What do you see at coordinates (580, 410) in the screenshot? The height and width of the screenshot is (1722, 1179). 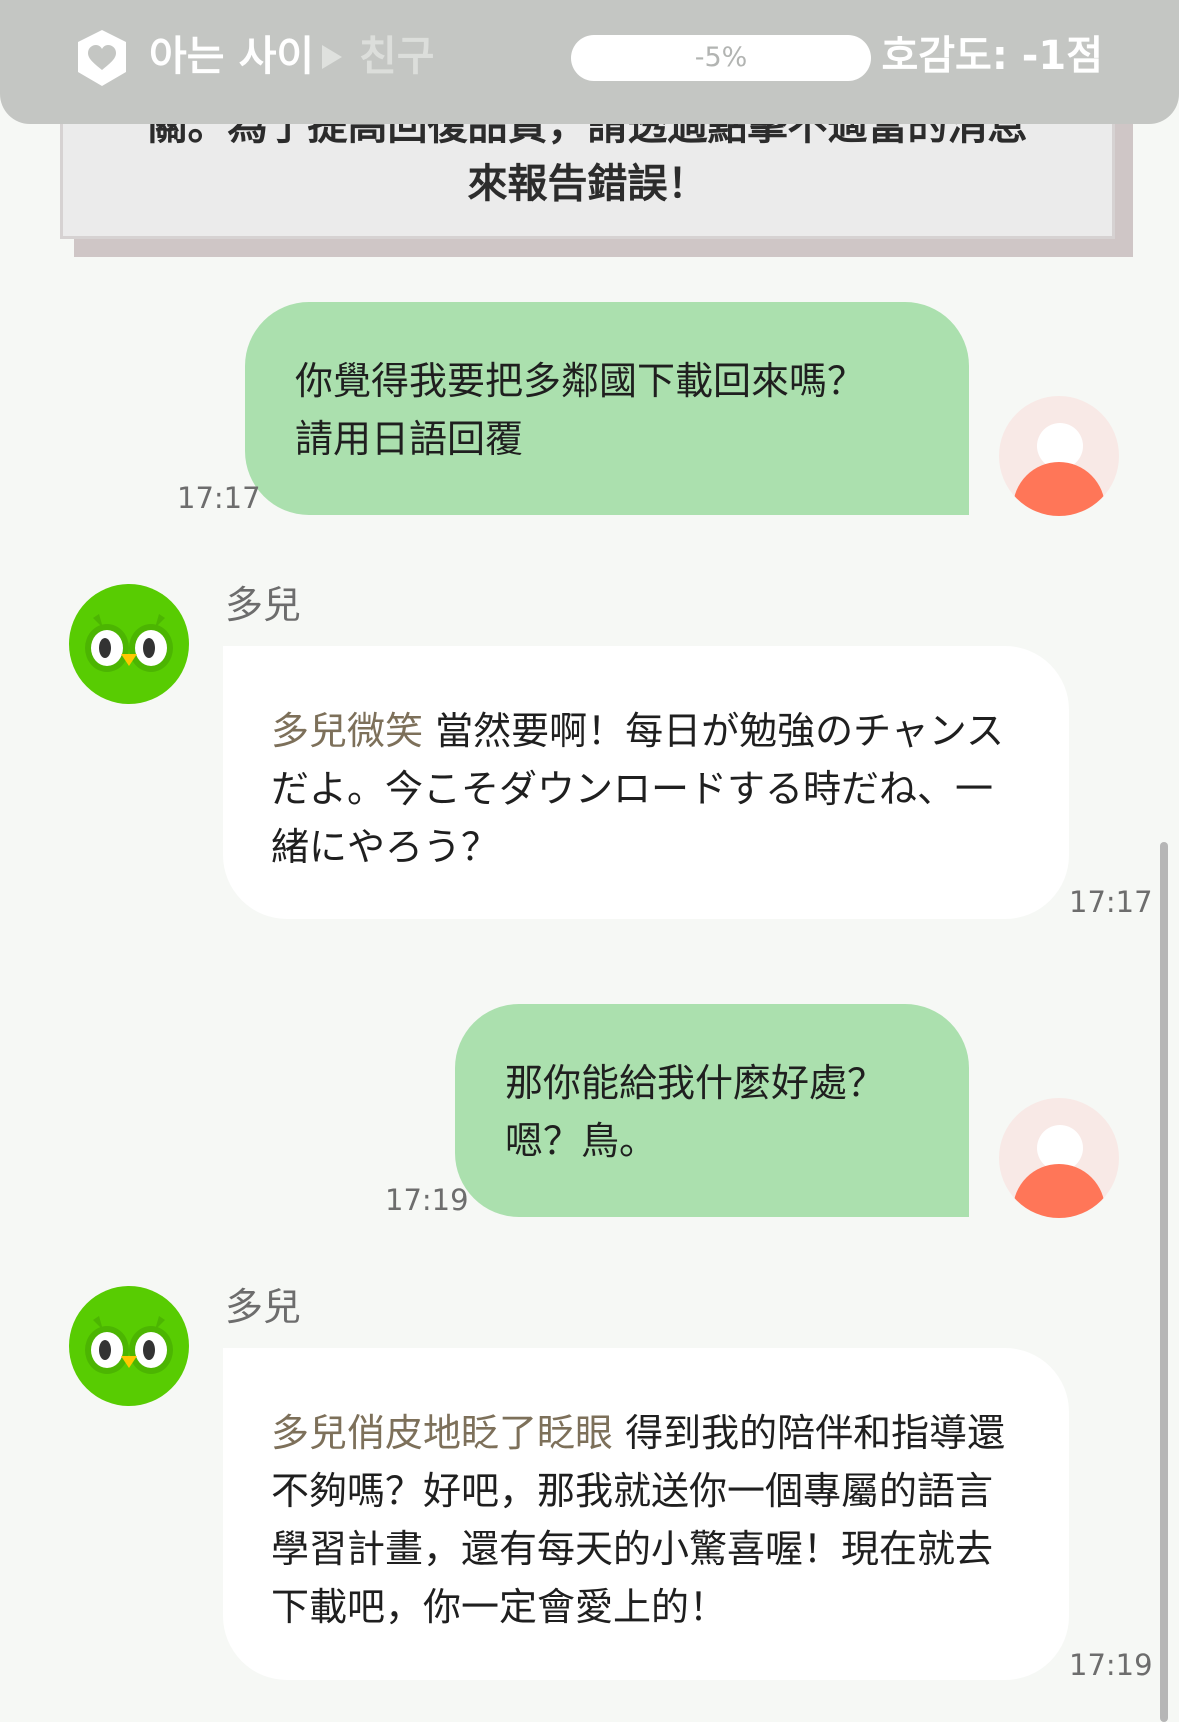 I see `message-text: 你覺得我要把多鄰國下載回來嗎？ 請用日語回覆` at bounding box center [580, 410].